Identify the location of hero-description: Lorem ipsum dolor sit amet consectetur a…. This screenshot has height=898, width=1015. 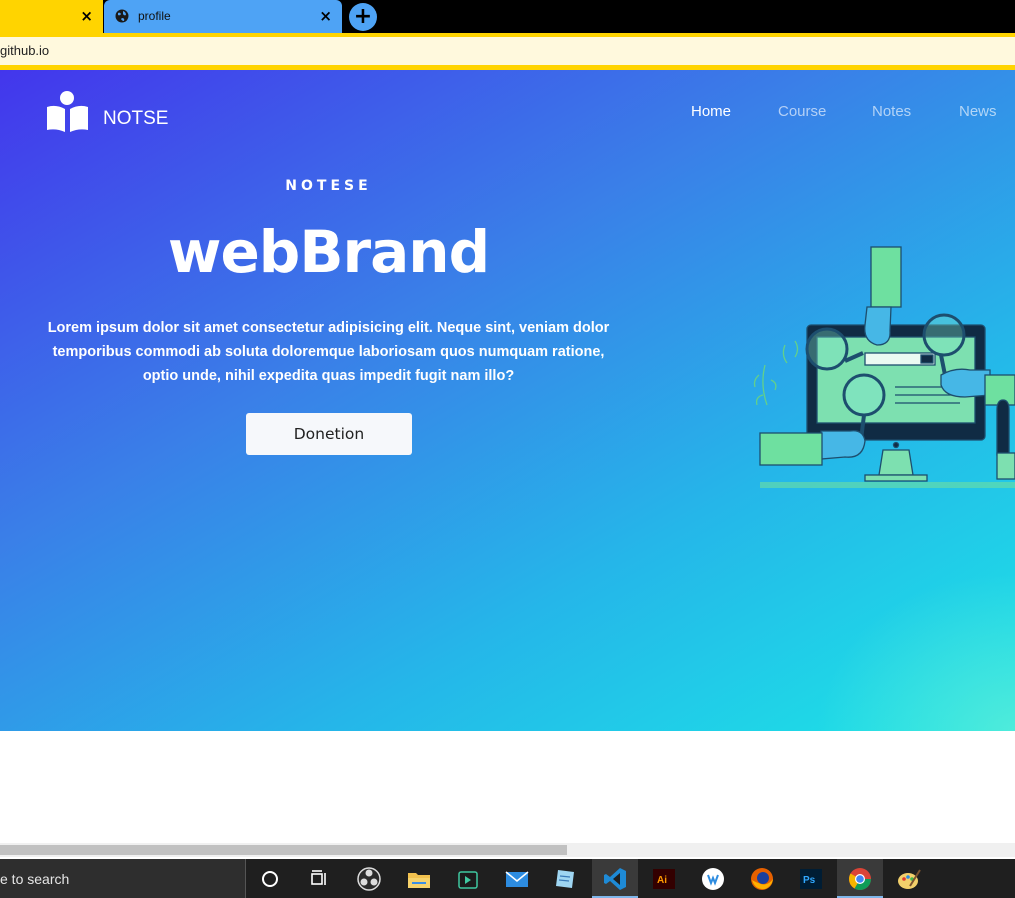
(328, 352).